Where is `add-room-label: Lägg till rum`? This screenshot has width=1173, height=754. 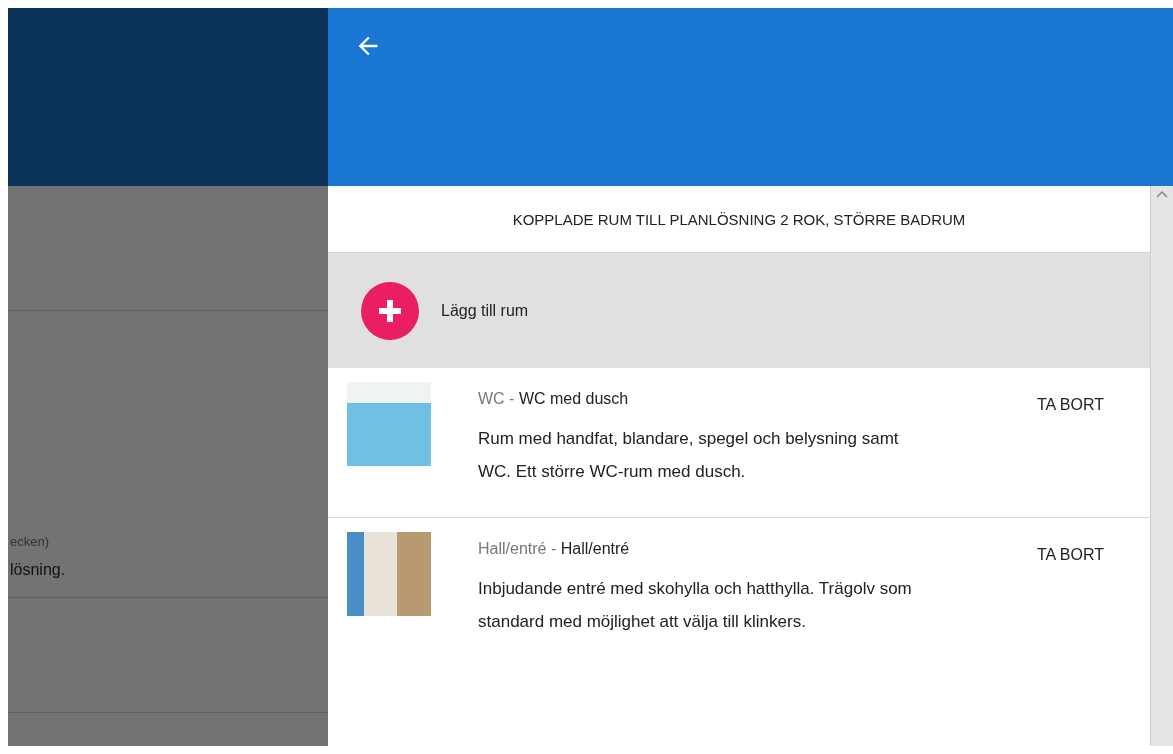
add-room-label: Lägg till rum is located at coordinates (485, 310).